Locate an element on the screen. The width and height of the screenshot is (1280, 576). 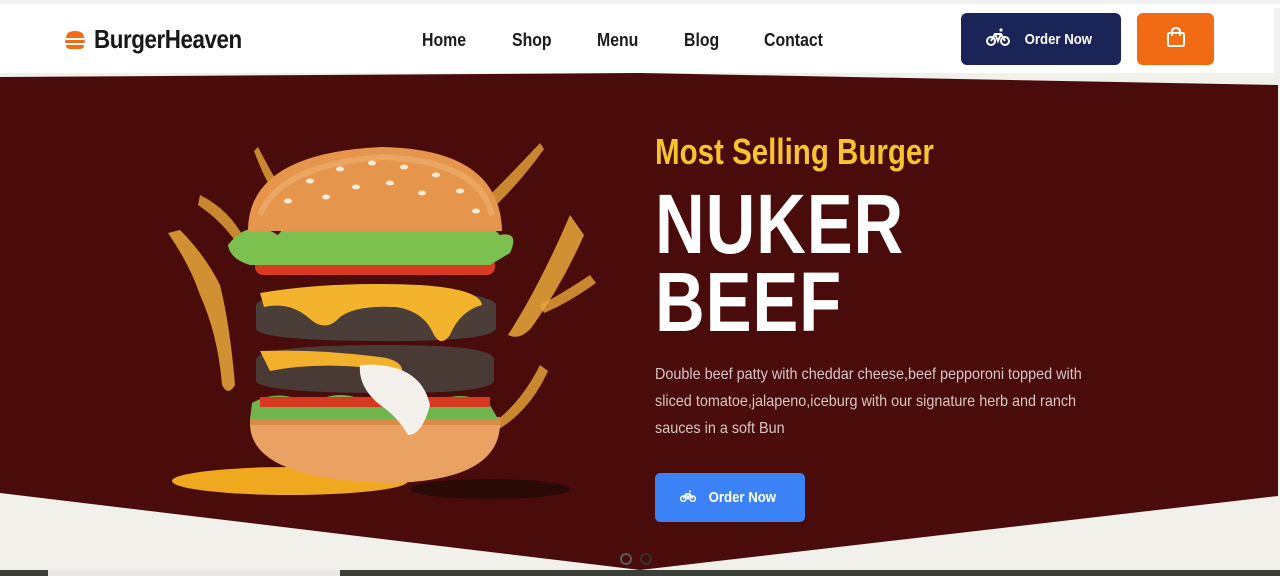
header-order-now-label: Order Now is located at coordinates (1058, 39).